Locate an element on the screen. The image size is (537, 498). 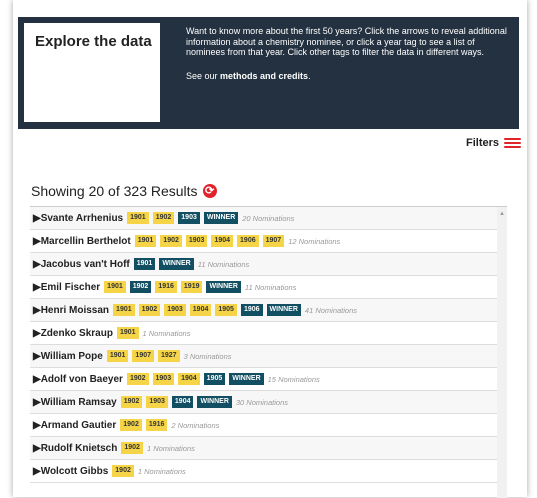
nominee-name: ▶Rudolf Knietsch is located at coordinates (75, 448).